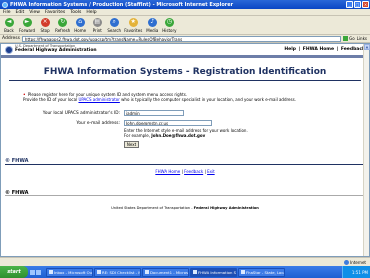 The width and height of the screenshot is (370, 278). I want to click on toolbar-button-favorites: ★ Favorites, so click(133, 25).